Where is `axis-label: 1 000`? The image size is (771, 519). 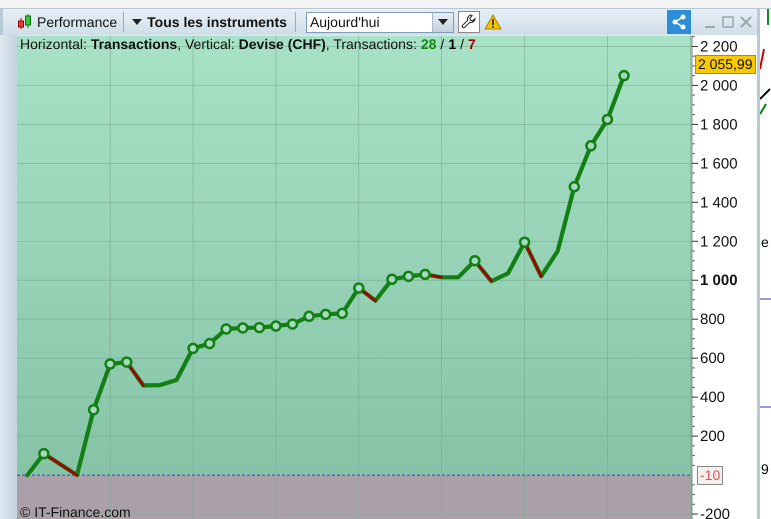 axis-label: 1 000 is located at coordinates (719, 281).